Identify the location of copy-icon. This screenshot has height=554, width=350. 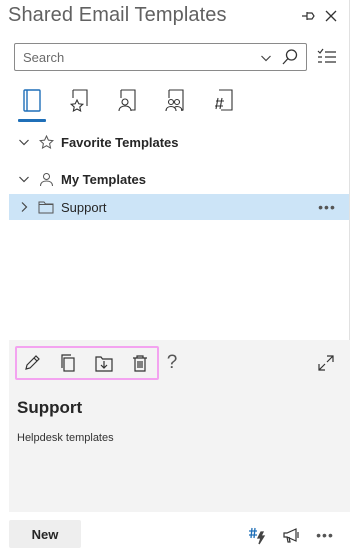
(68, 363).